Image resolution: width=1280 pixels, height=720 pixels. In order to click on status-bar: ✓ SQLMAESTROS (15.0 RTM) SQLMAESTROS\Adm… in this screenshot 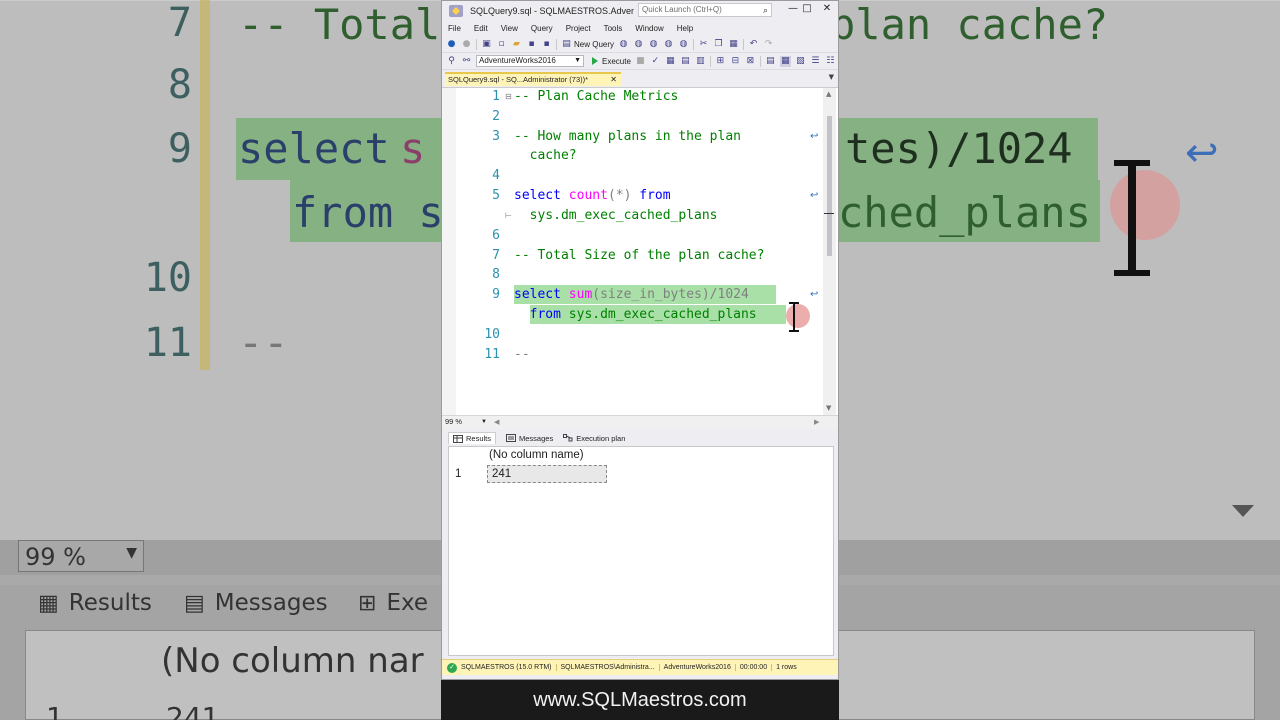, I will do `click(640, 667)`.